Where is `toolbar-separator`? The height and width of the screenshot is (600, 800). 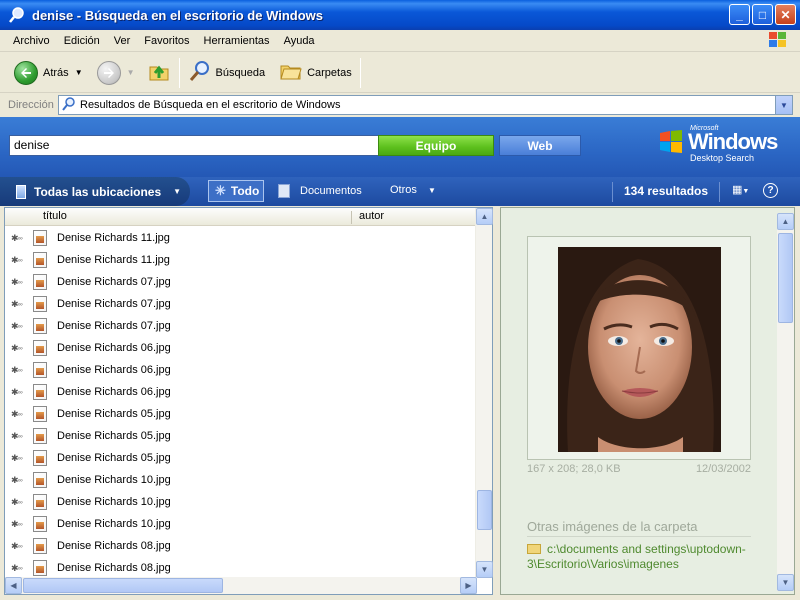 toolbar-separator is located at coordinates (179, 72).